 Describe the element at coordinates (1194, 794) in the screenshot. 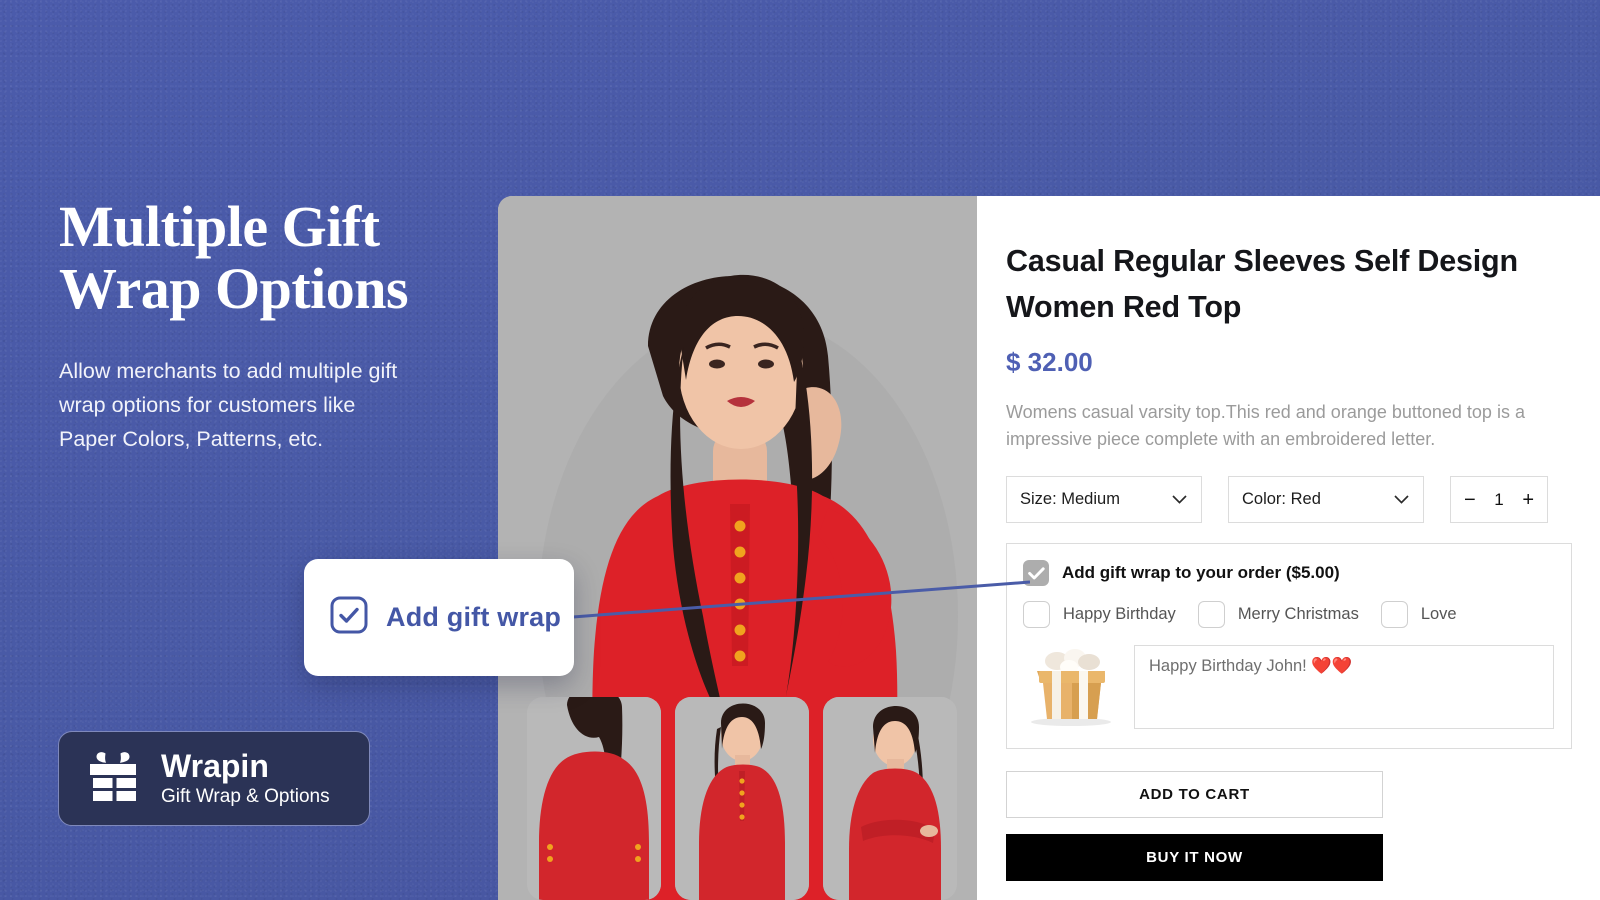

I see `add-to-cart-button: ADD TO CART` at that location.